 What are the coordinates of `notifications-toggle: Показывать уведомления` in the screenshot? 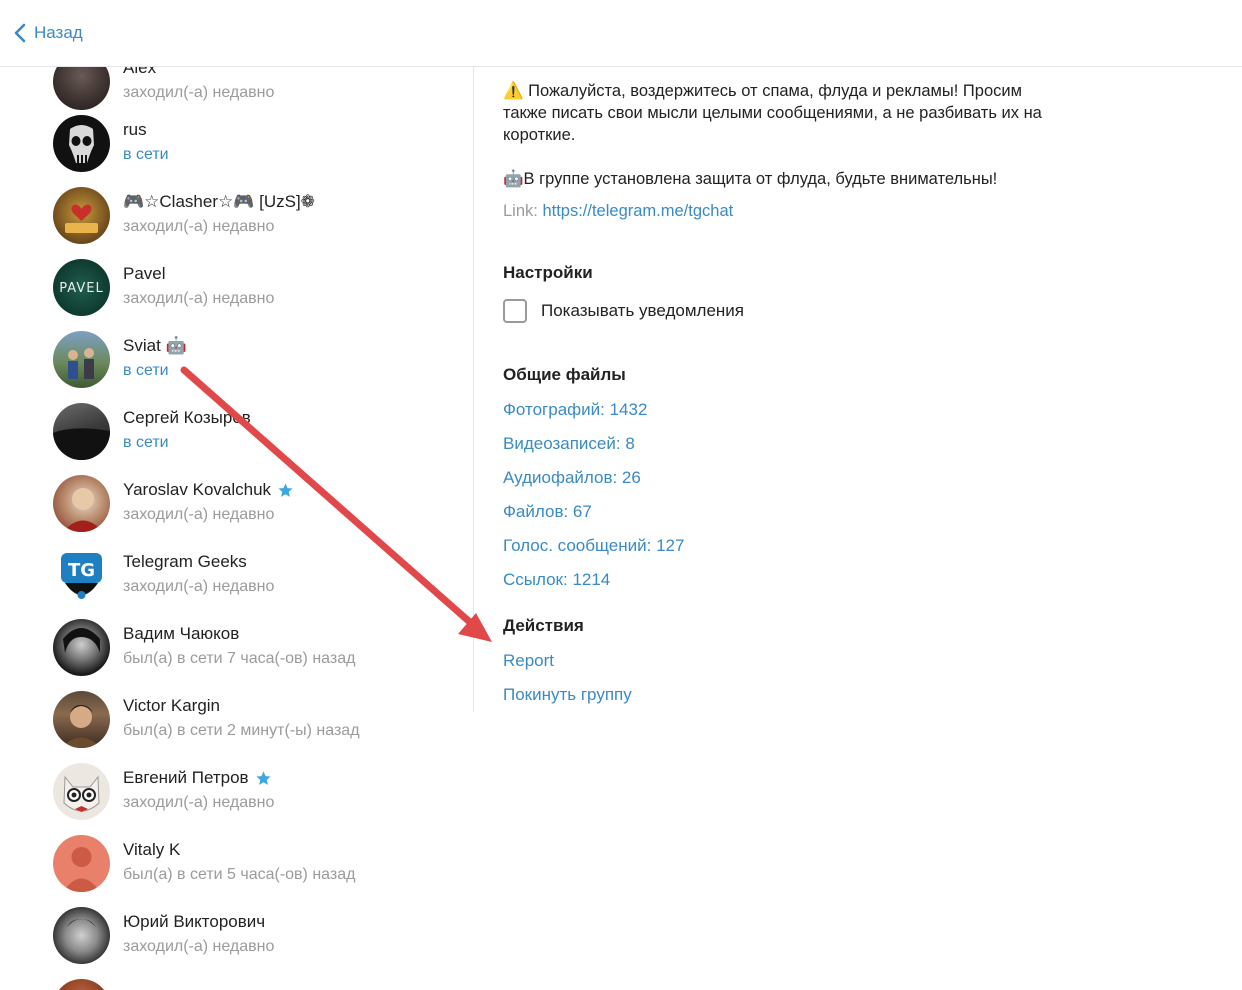 It's located at (623, 311).